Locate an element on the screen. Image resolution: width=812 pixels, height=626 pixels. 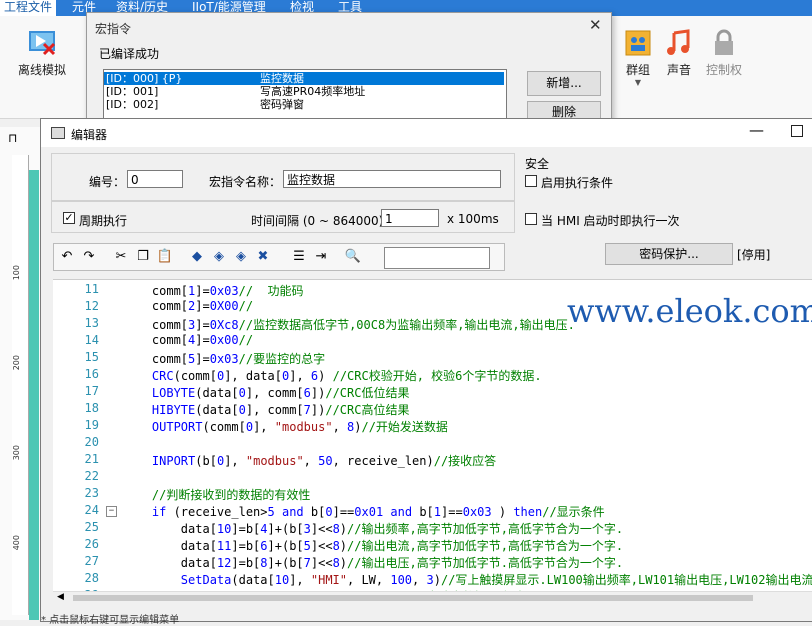
minimize-icon: — is located at coordinates (756, 130).